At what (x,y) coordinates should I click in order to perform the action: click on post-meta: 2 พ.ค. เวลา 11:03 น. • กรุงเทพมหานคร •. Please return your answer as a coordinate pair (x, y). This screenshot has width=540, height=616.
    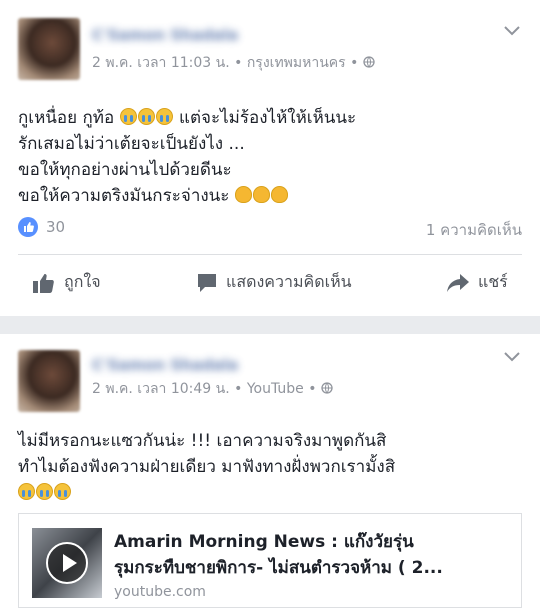
    Looking at the image, I should click on (233, 63).